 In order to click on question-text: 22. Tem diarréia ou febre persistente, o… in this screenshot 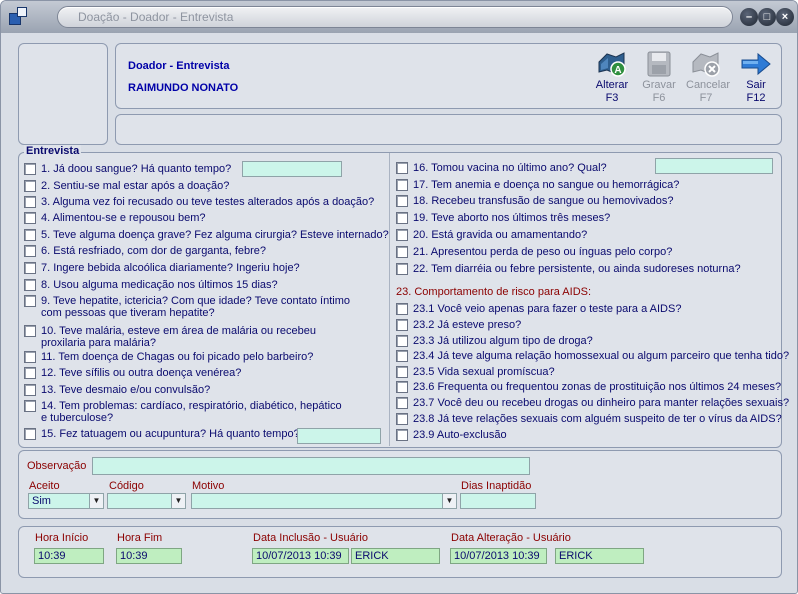, I will do `click(577, 269)`.